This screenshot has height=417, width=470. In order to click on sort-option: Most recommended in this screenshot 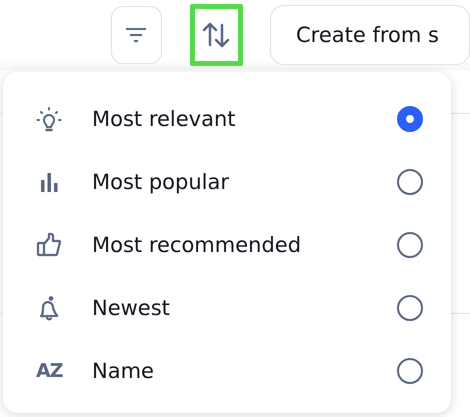, I will do `click(227, 244)`.